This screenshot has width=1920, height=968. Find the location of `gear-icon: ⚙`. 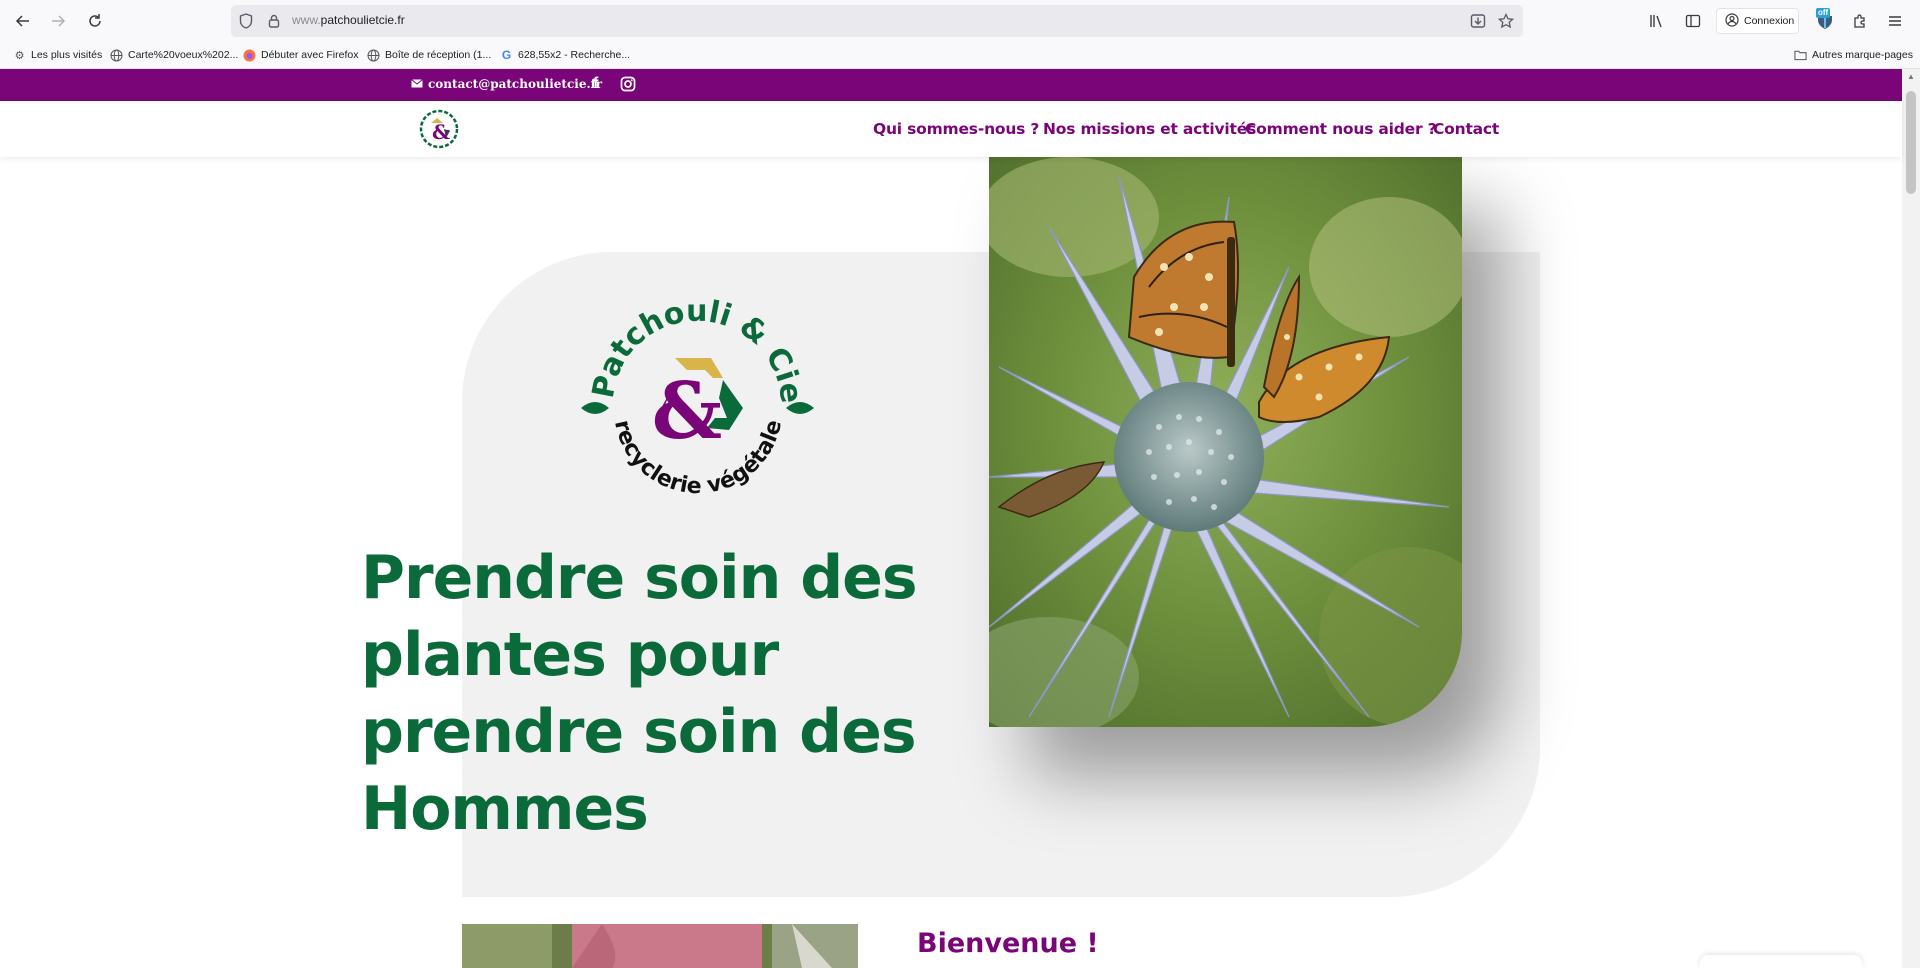

gear-icon: ⚙ is located at coordinates (19, 55).